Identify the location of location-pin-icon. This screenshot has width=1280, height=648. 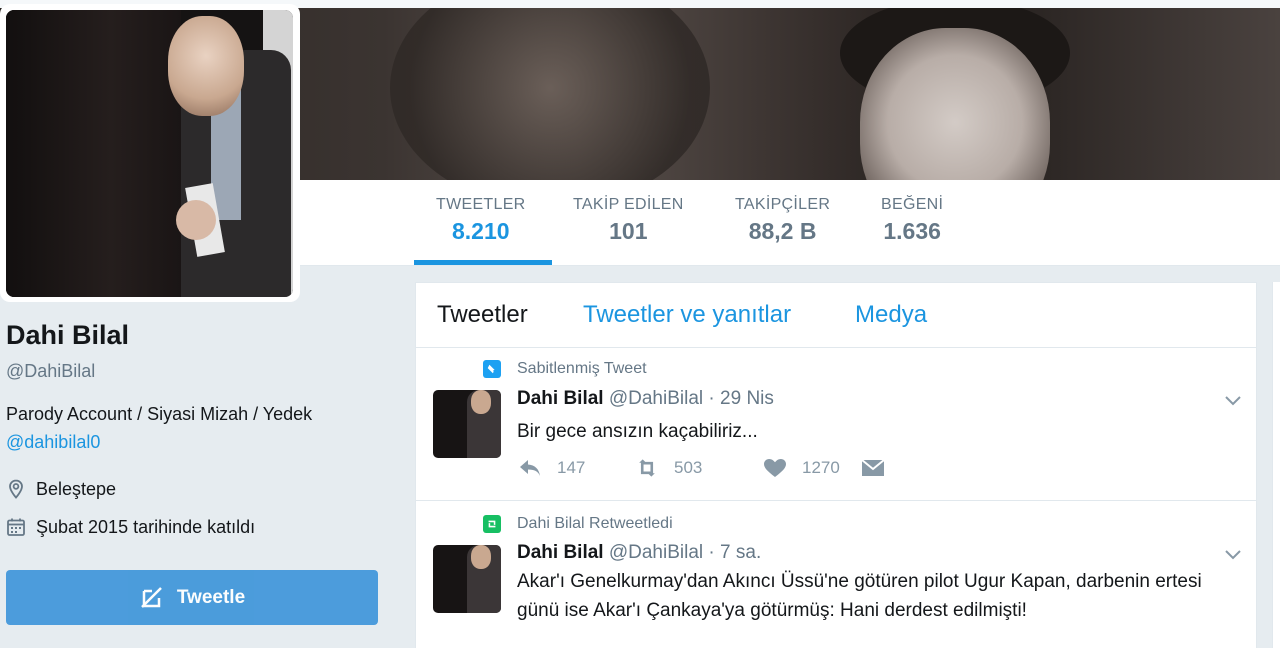
(16, 489).